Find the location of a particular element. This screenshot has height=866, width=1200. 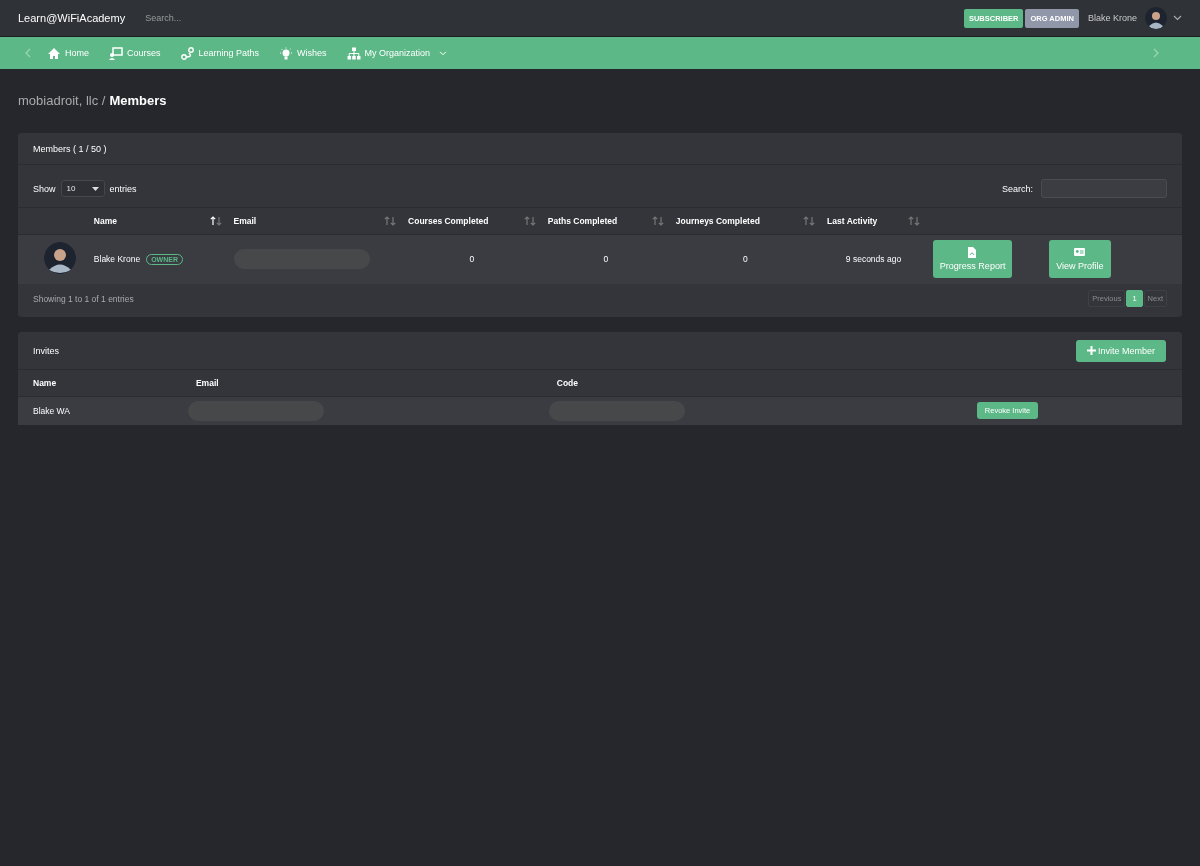

column-header: Courses Completed is located at coordinates (448, 220).